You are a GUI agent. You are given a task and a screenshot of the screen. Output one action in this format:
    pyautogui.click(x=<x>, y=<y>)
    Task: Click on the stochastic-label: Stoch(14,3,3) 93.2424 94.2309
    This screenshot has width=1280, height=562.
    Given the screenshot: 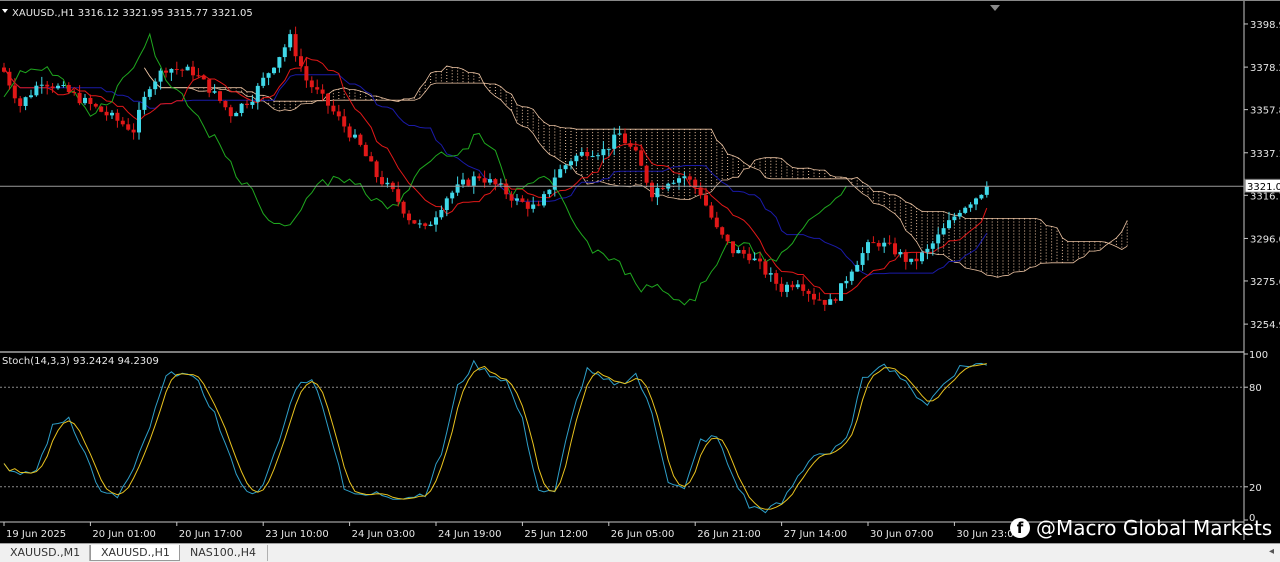 What is the action you would take?
    pyautogui.click(x=80, y=361)
    